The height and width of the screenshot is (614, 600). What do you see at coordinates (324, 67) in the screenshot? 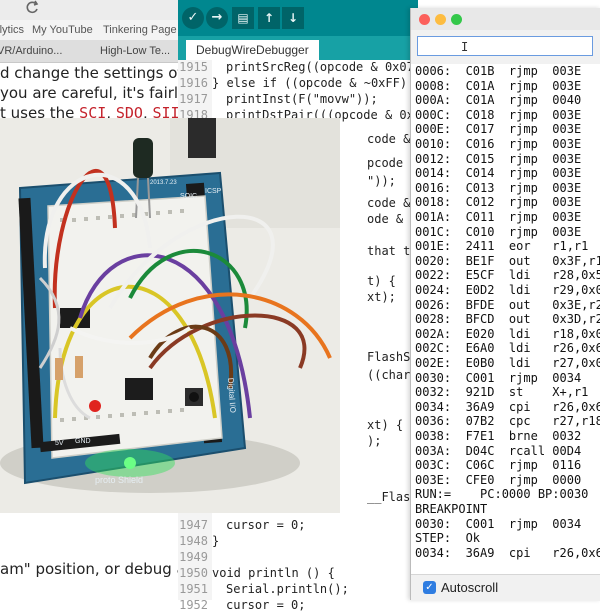
I see `code-text: printSrcReg((opcode & 0x07)` at bounding box center [324, 67].